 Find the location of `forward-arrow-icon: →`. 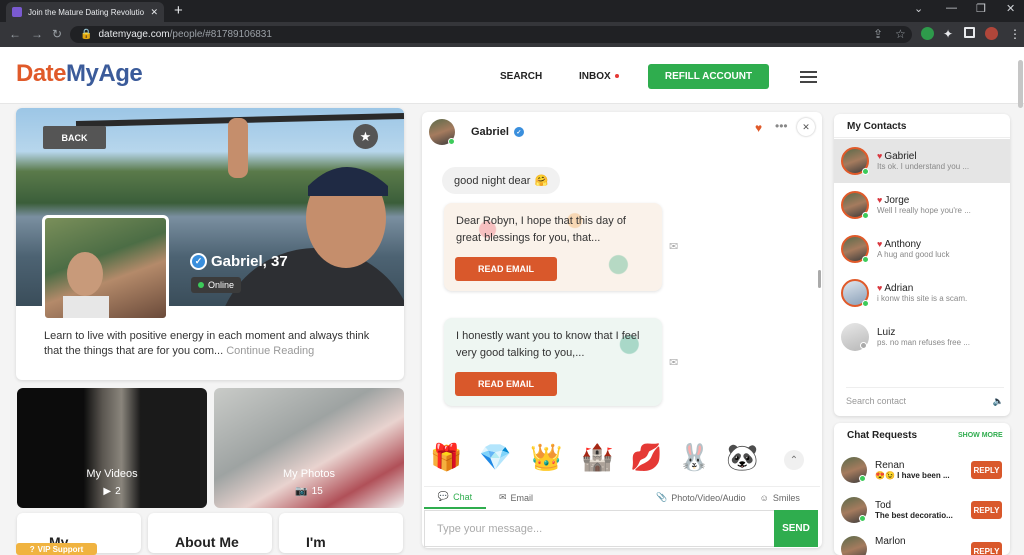

forward-arrow-icon: → is located at coordinates (37, 34).